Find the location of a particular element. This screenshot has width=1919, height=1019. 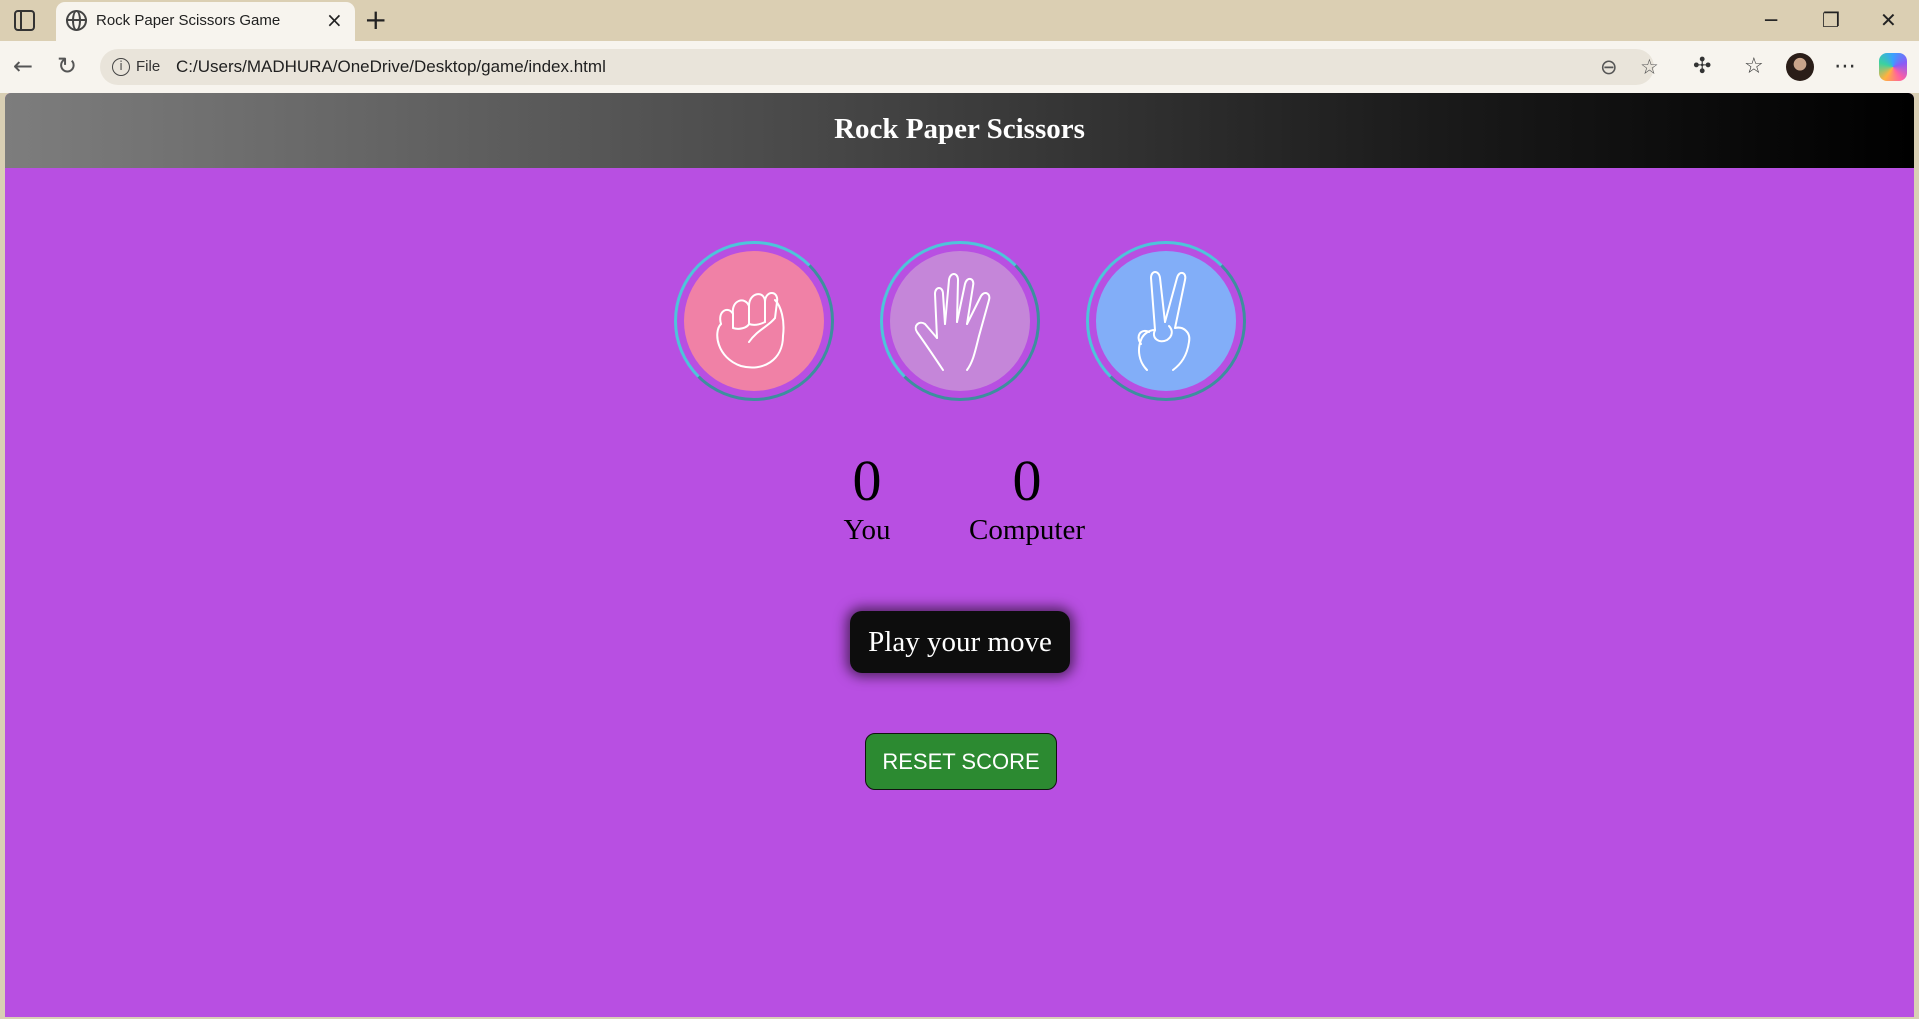

sidebar-toggle-icon is located at coordinates (24, 20).